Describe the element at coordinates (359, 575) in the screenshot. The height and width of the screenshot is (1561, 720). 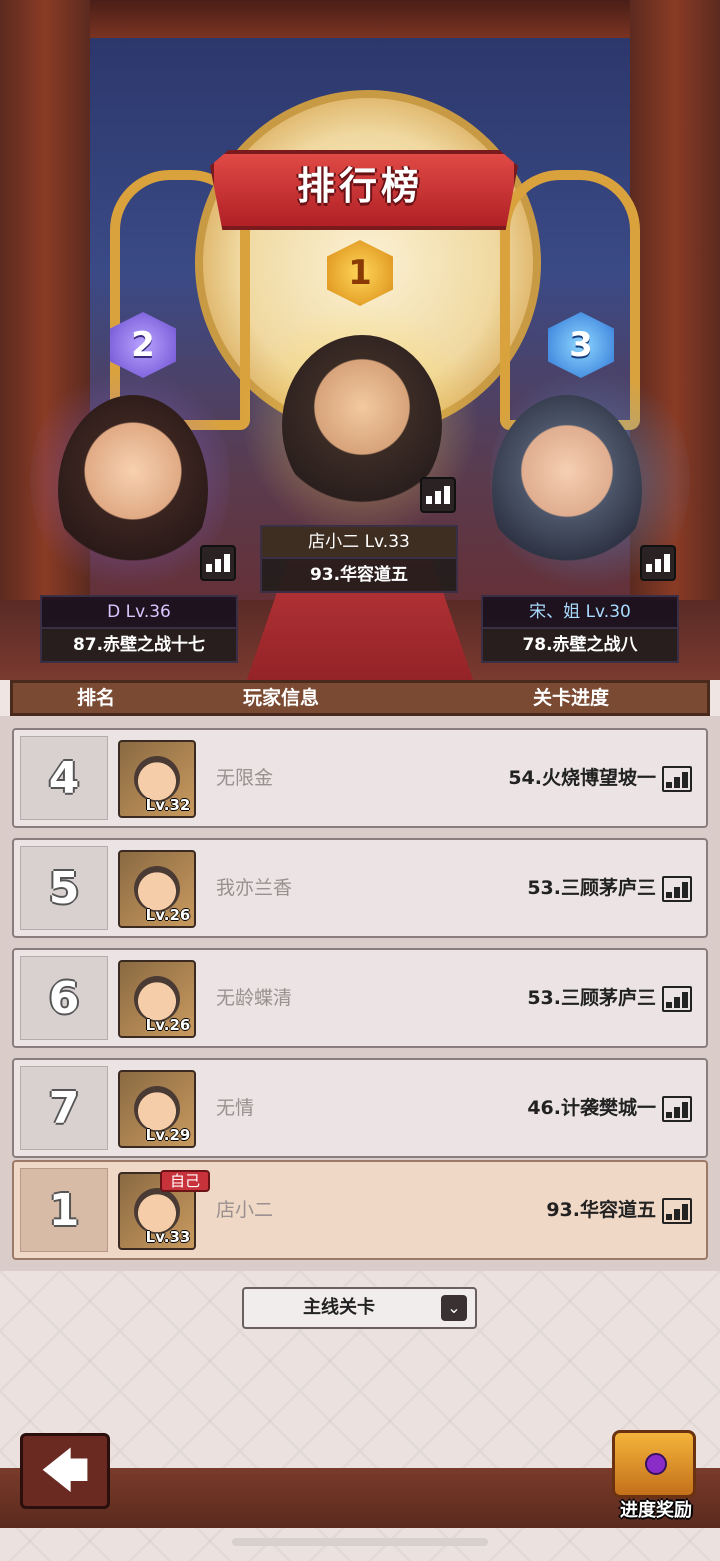
I see `rank1-stage: 93.华容道五` at that location.